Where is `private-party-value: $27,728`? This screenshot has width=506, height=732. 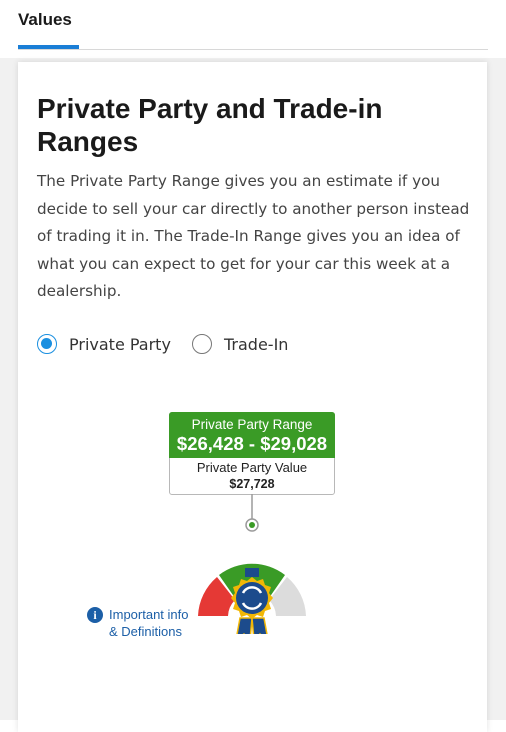 private-party-value: $27,728 is located at coordinates (252, 484).